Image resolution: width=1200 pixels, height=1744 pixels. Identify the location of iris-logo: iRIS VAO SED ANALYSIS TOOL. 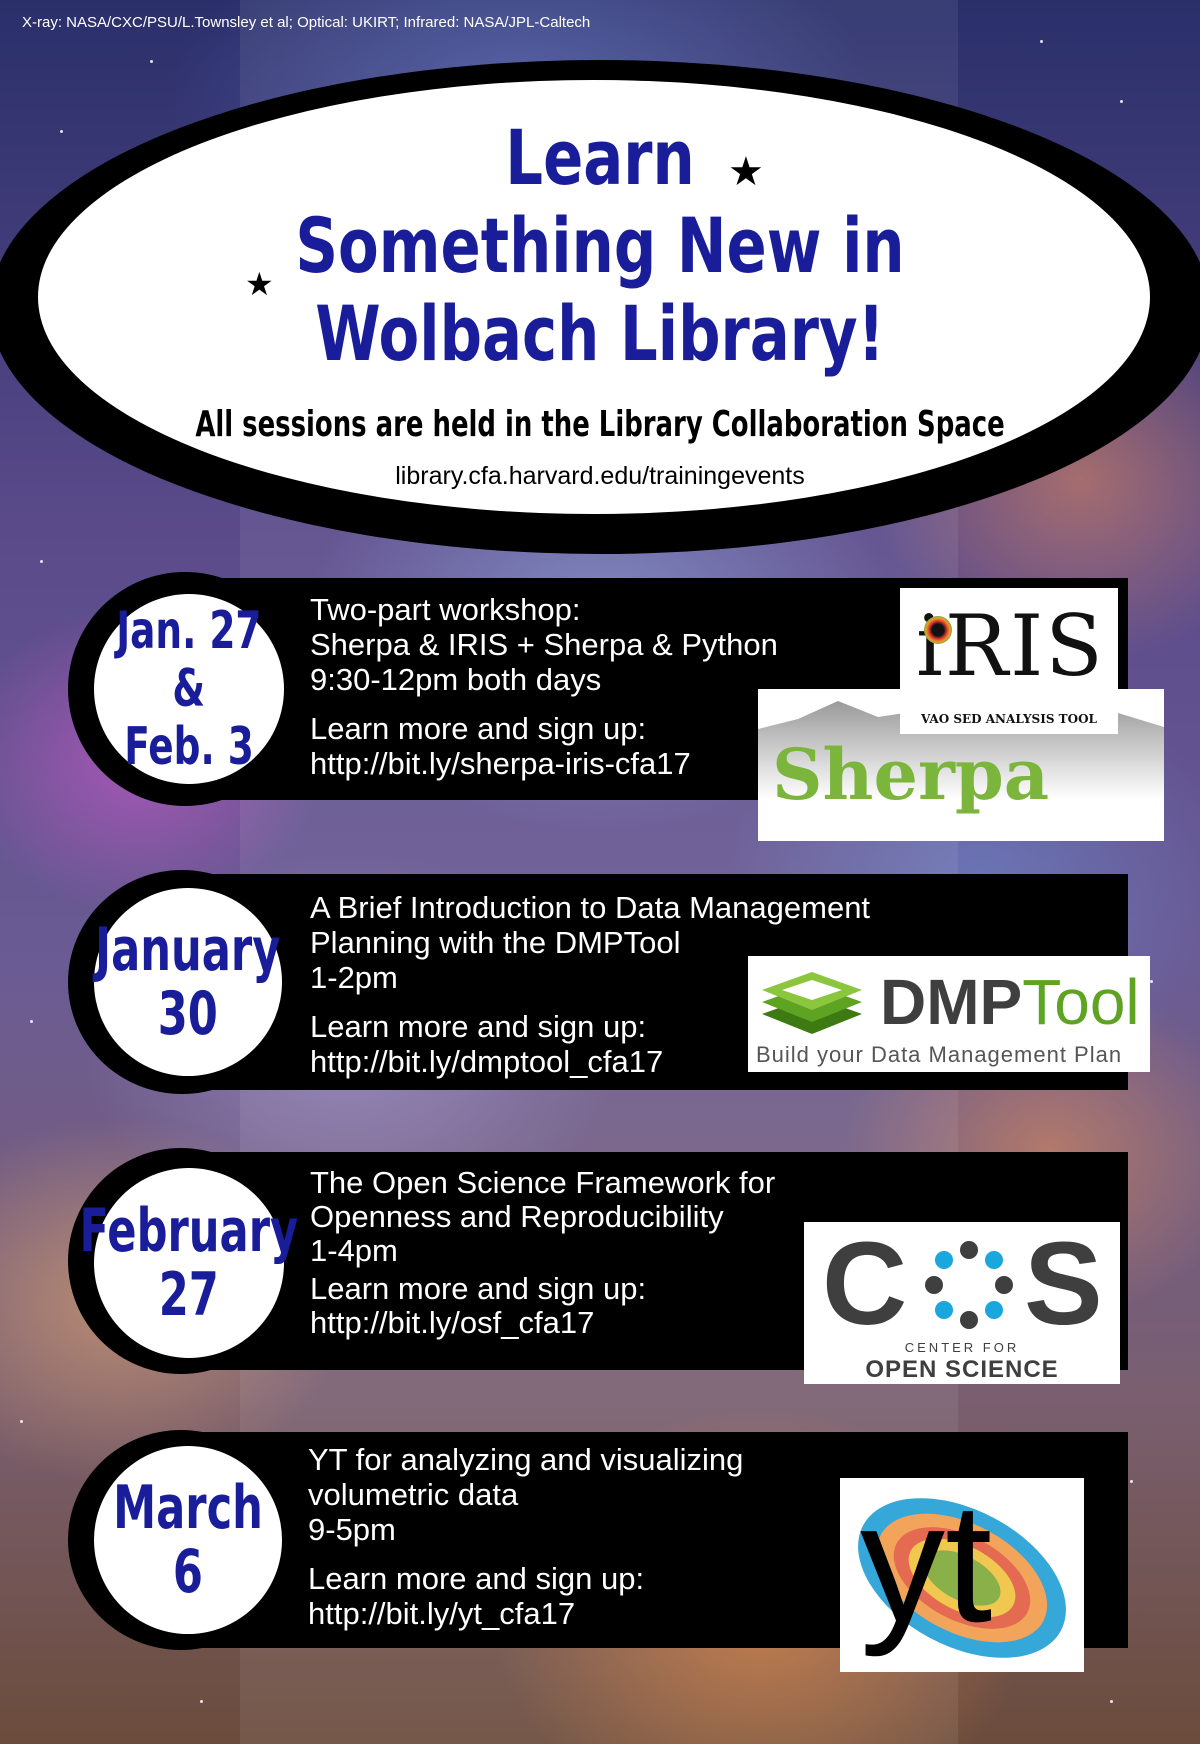
(1009, 661).